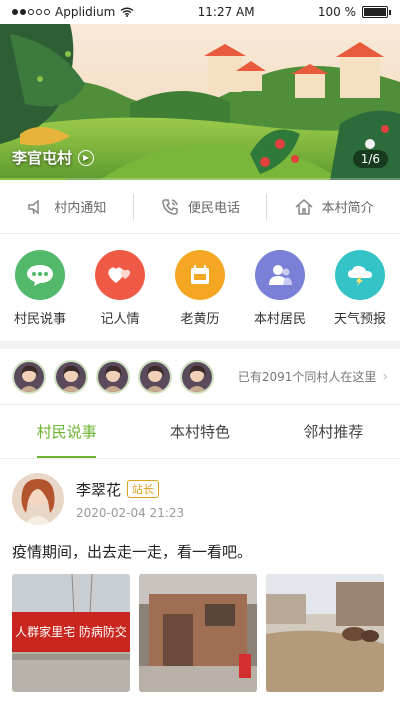  I want to click on home-icon, so click(304, 206).